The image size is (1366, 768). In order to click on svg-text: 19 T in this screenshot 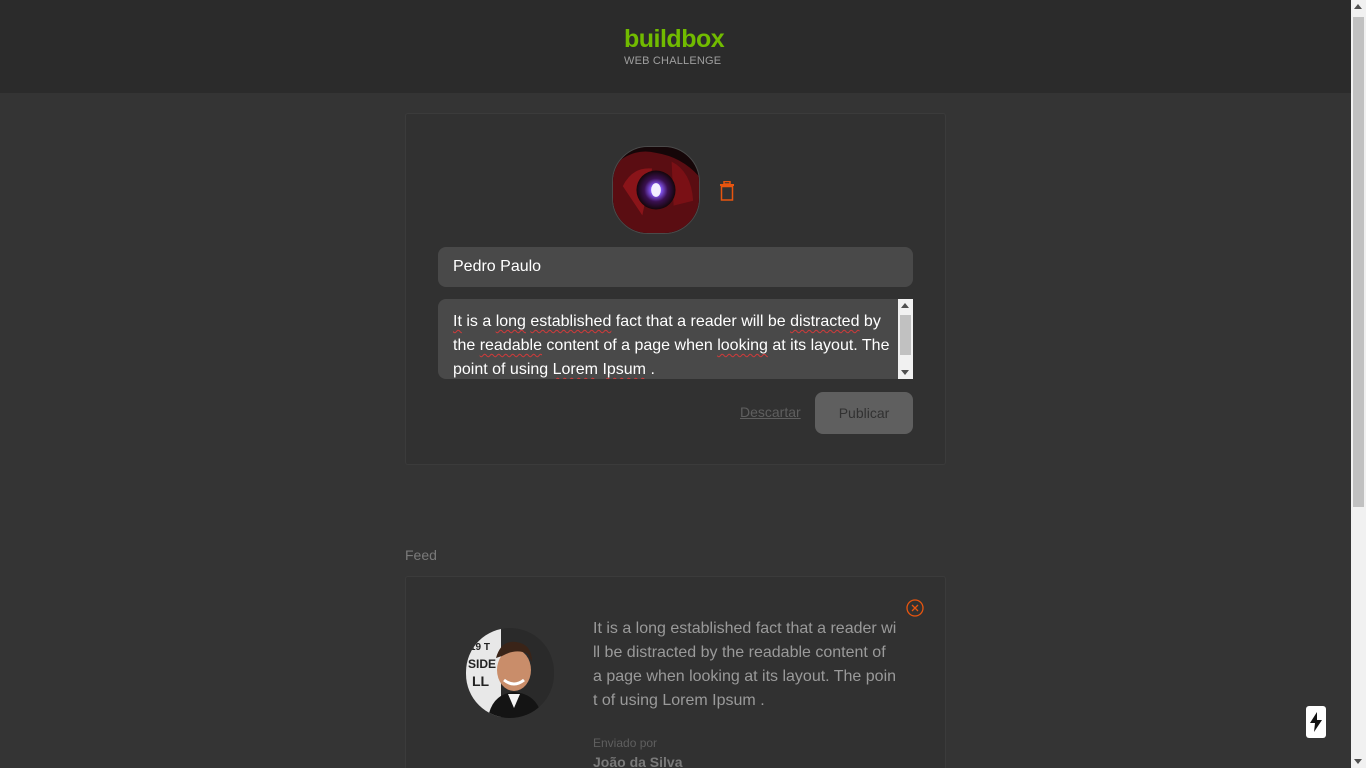, I will do `click(480, 647)`.